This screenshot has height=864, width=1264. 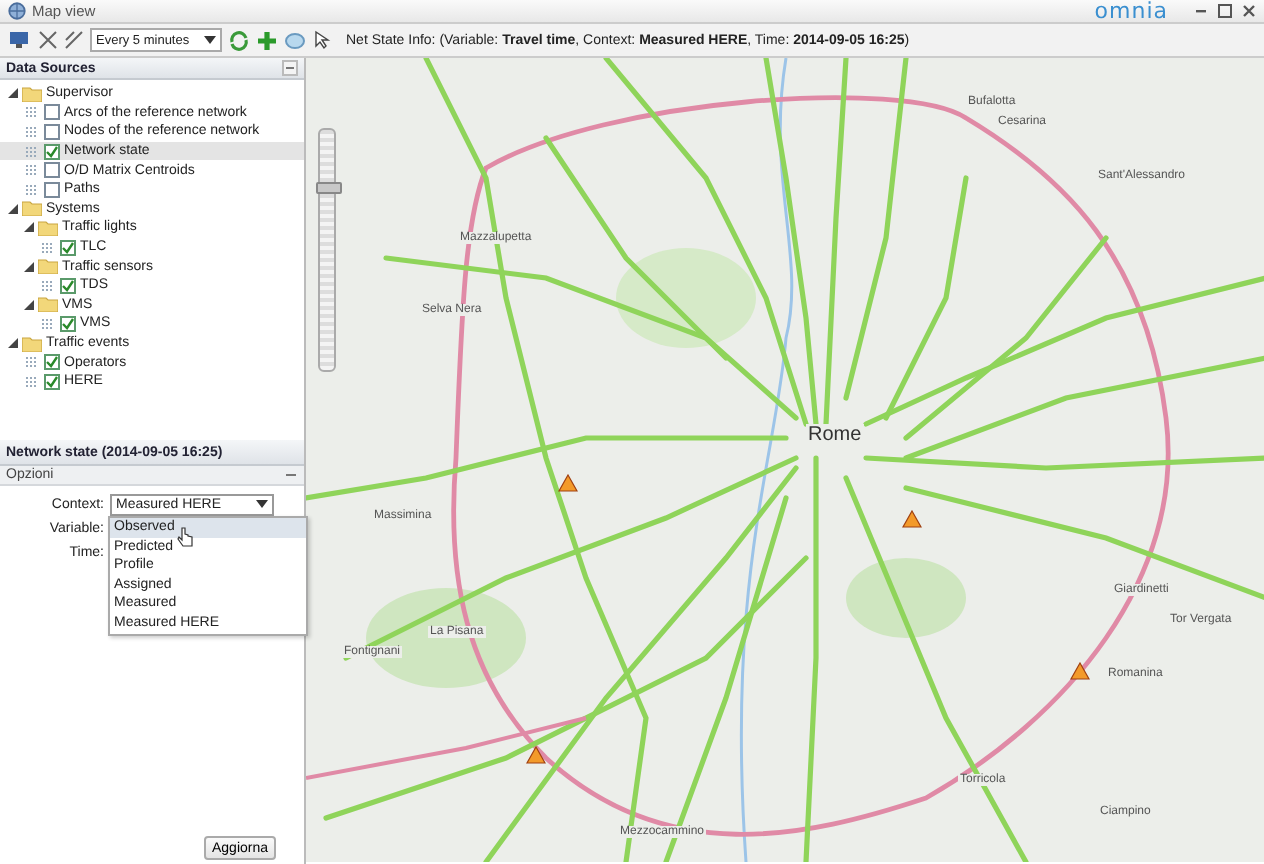 I want to click on app-logo: omnia, so click(x=1131, y=12).